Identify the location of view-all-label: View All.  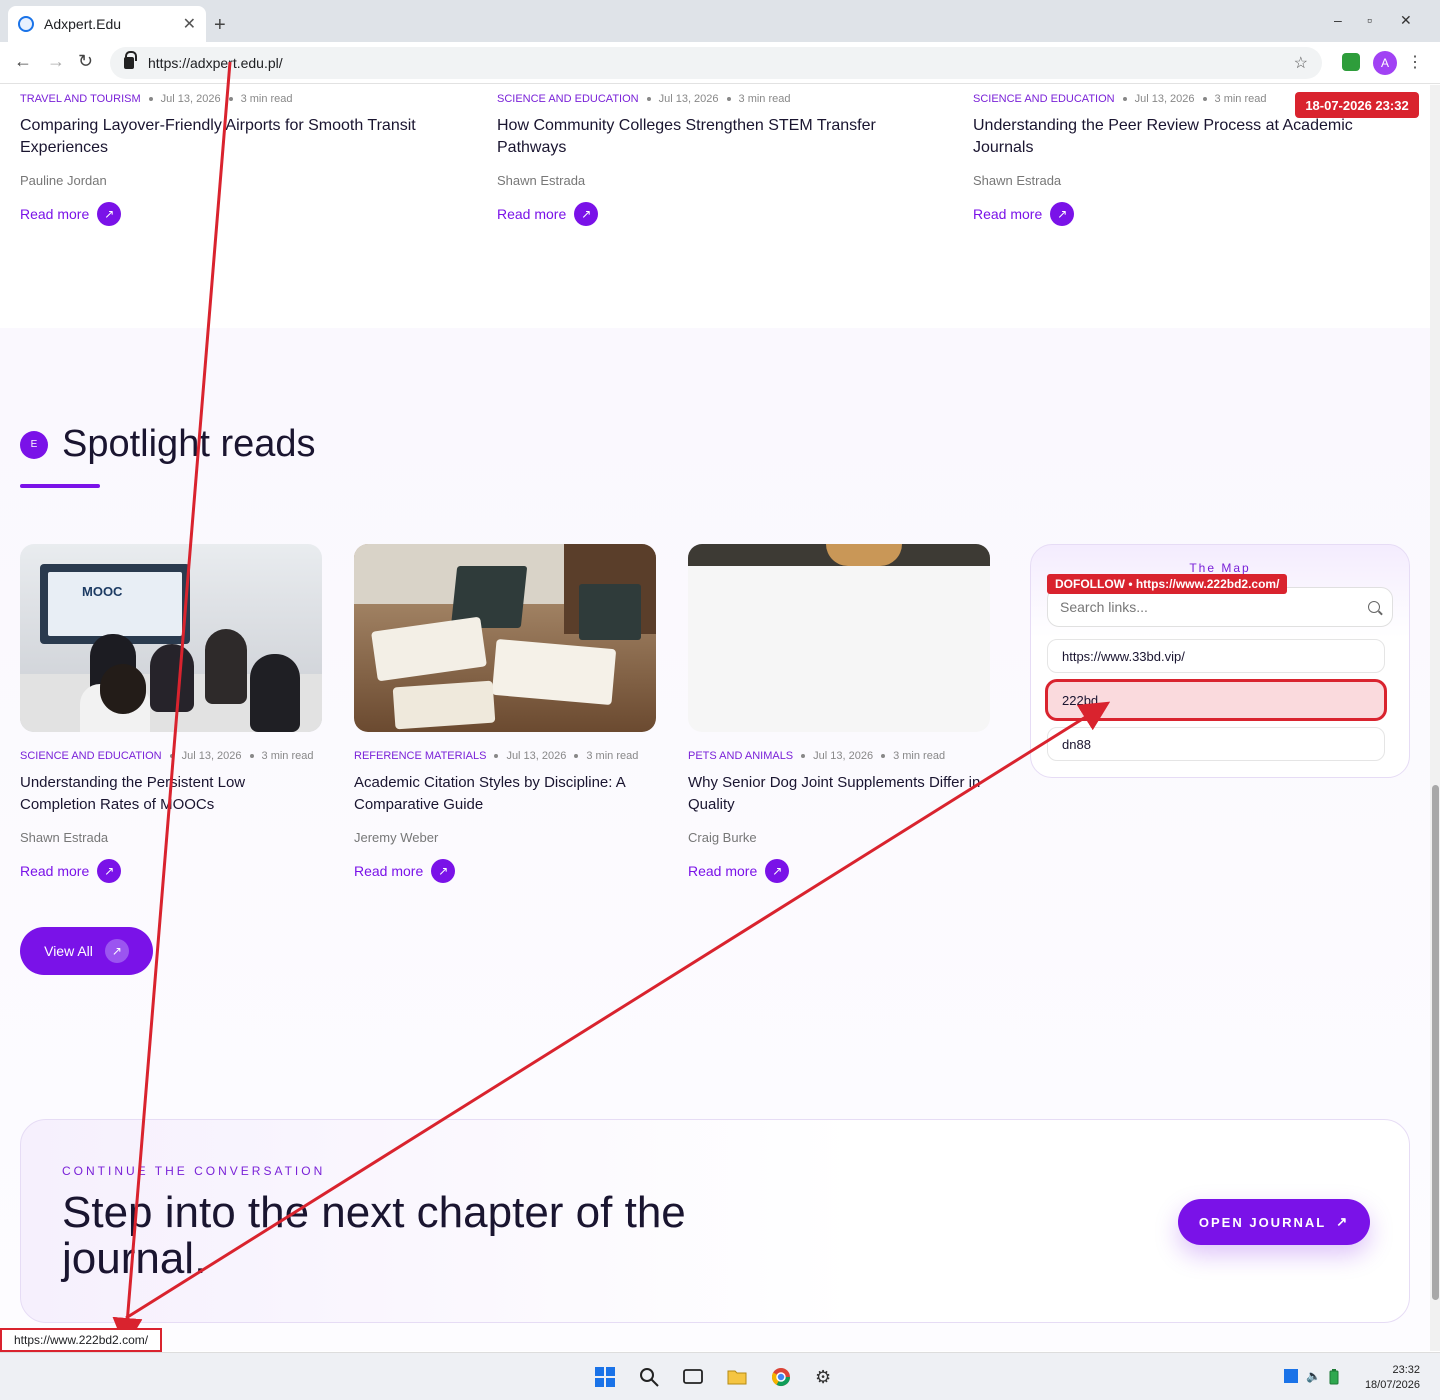
(68, 951).